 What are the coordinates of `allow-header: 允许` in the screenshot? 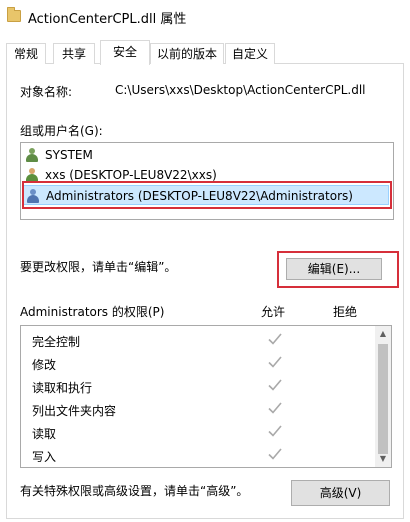 It's located at (273, 312).